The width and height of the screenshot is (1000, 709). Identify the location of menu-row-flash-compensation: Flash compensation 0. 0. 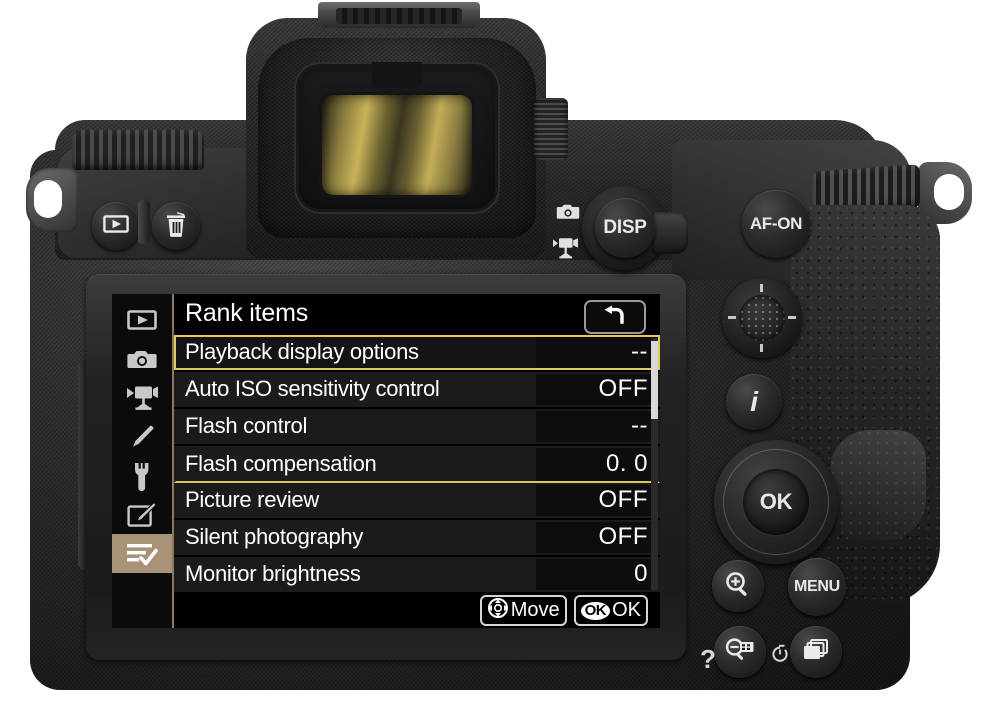
(417, 464).